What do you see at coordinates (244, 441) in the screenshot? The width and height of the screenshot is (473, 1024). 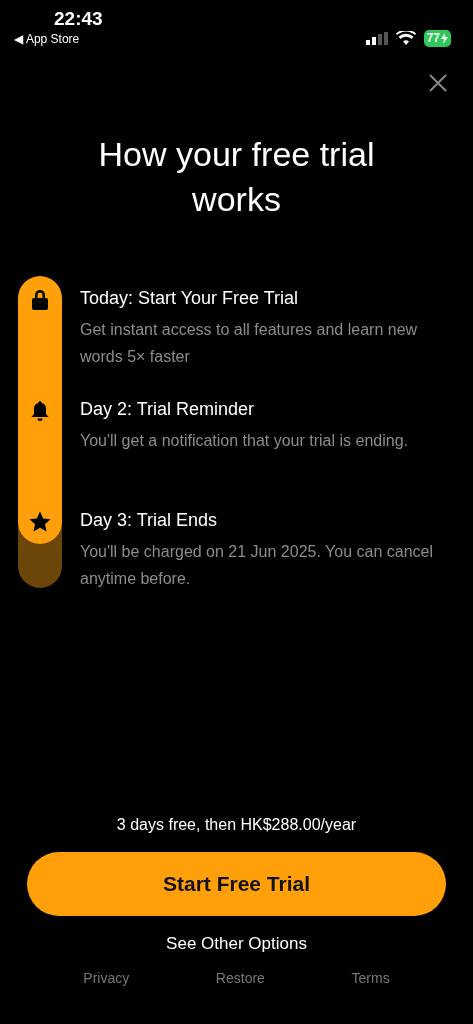 I see `step-description: You'll get a notification that your trial is ending.` at bounding box center [244, 441].